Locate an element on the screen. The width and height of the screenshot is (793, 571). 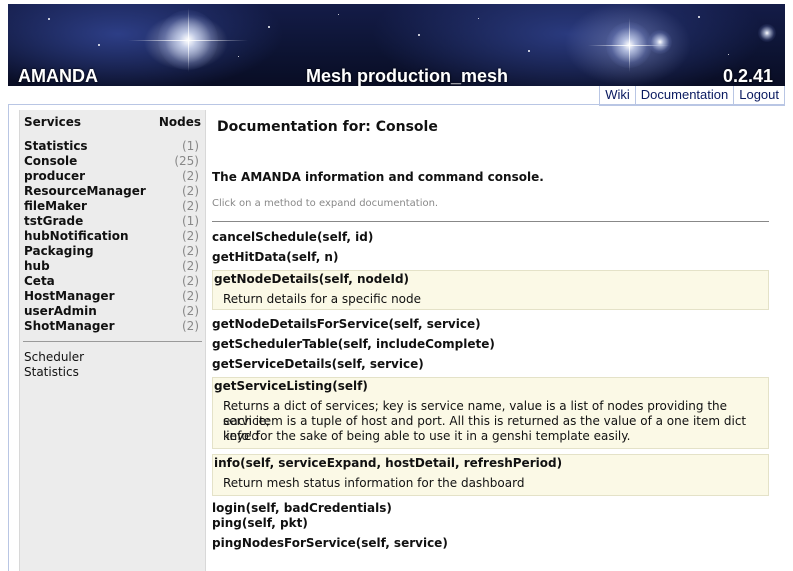
sidebar-links: Scheduler Statistics is located at coordinates (54, 365).